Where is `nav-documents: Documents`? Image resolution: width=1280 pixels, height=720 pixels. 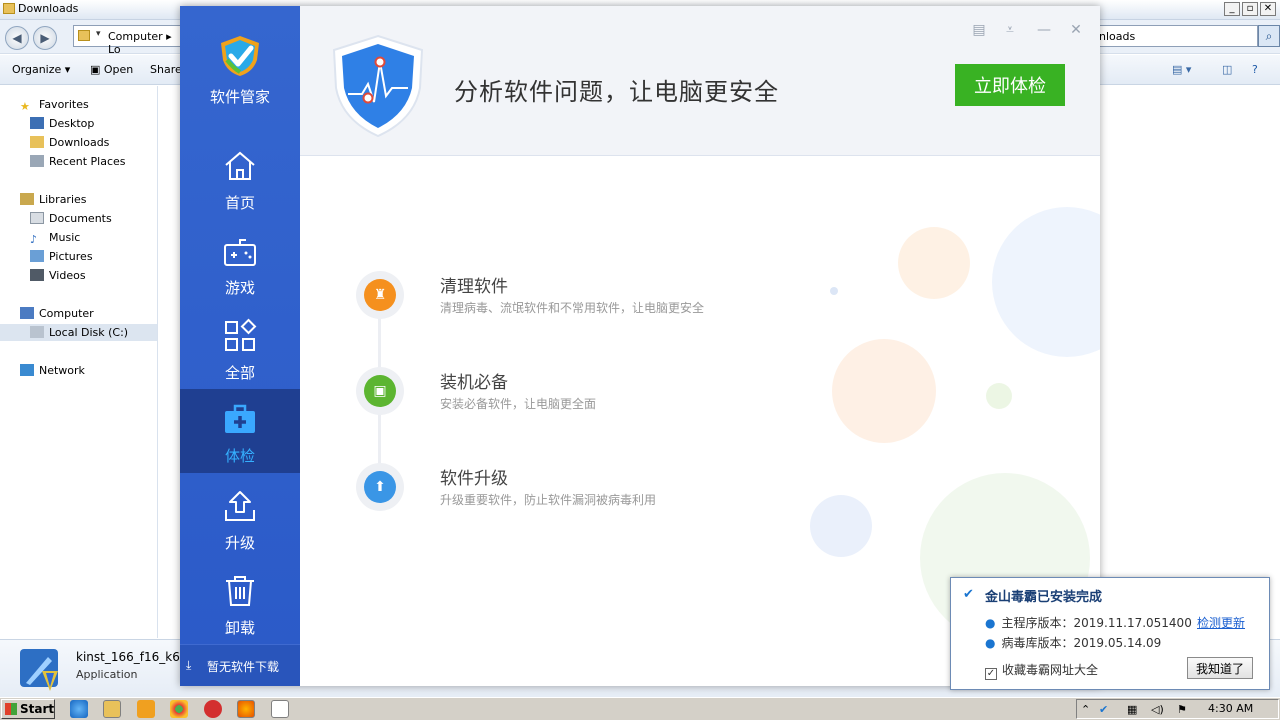
nav-documents: Documents is located at coordinates (71, 218).